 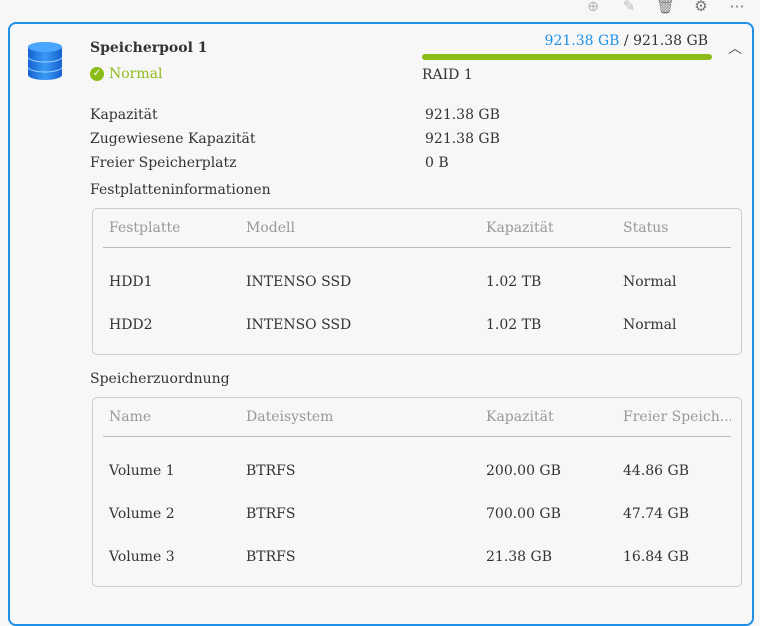 What do you see at coordinates (45, 61) in the screenshot?
I see `database-icon` at bounding box center [45, 61].